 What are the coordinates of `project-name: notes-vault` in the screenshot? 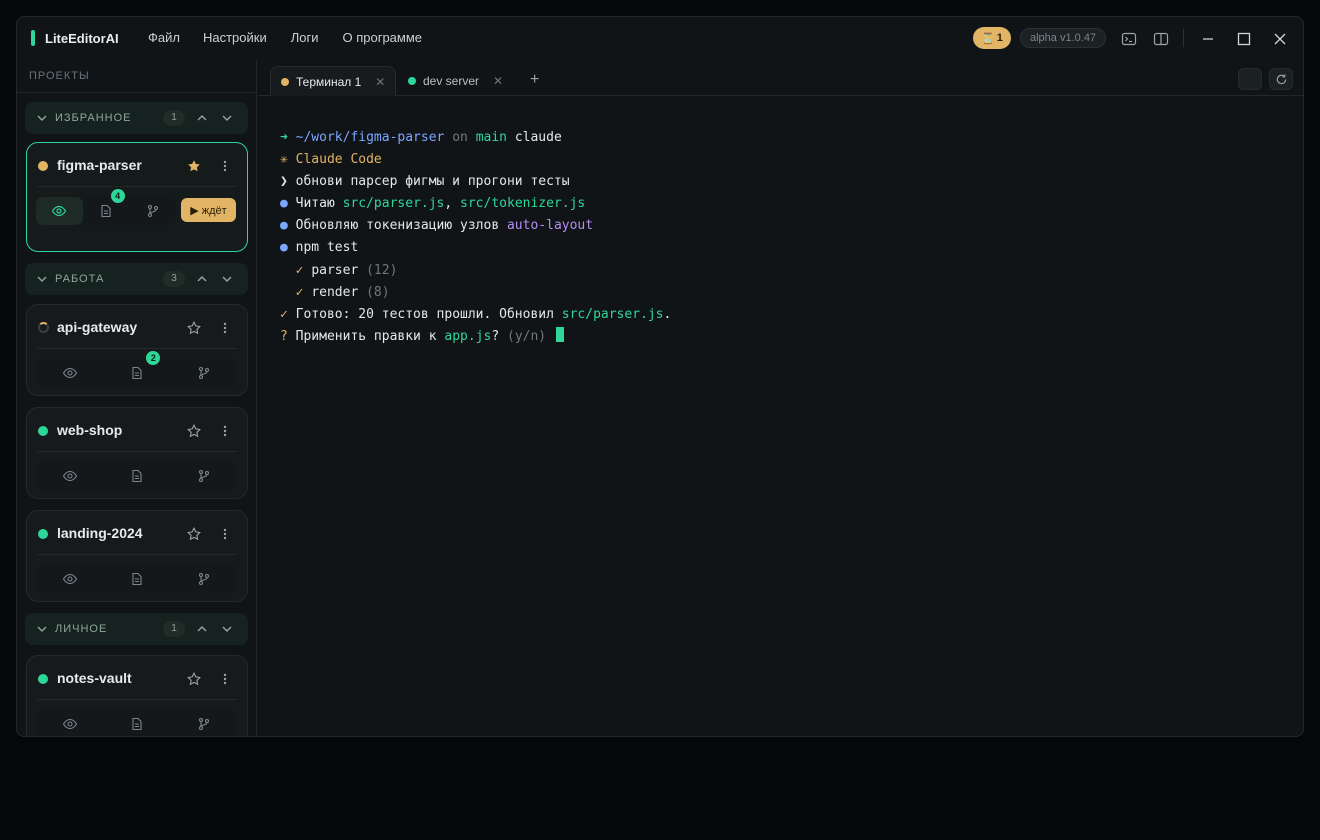 It's located at (94, 678).